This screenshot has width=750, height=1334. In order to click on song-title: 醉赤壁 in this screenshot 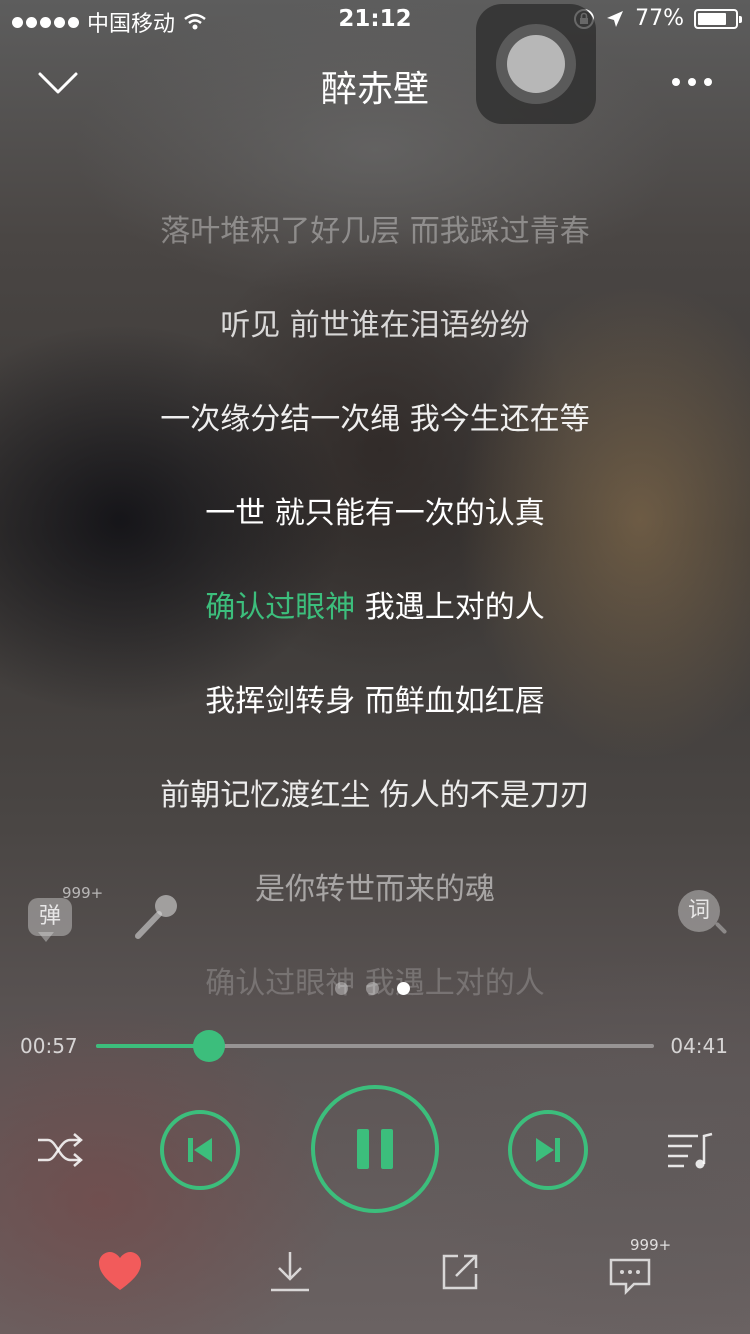, I will do `click(374, 89)`.